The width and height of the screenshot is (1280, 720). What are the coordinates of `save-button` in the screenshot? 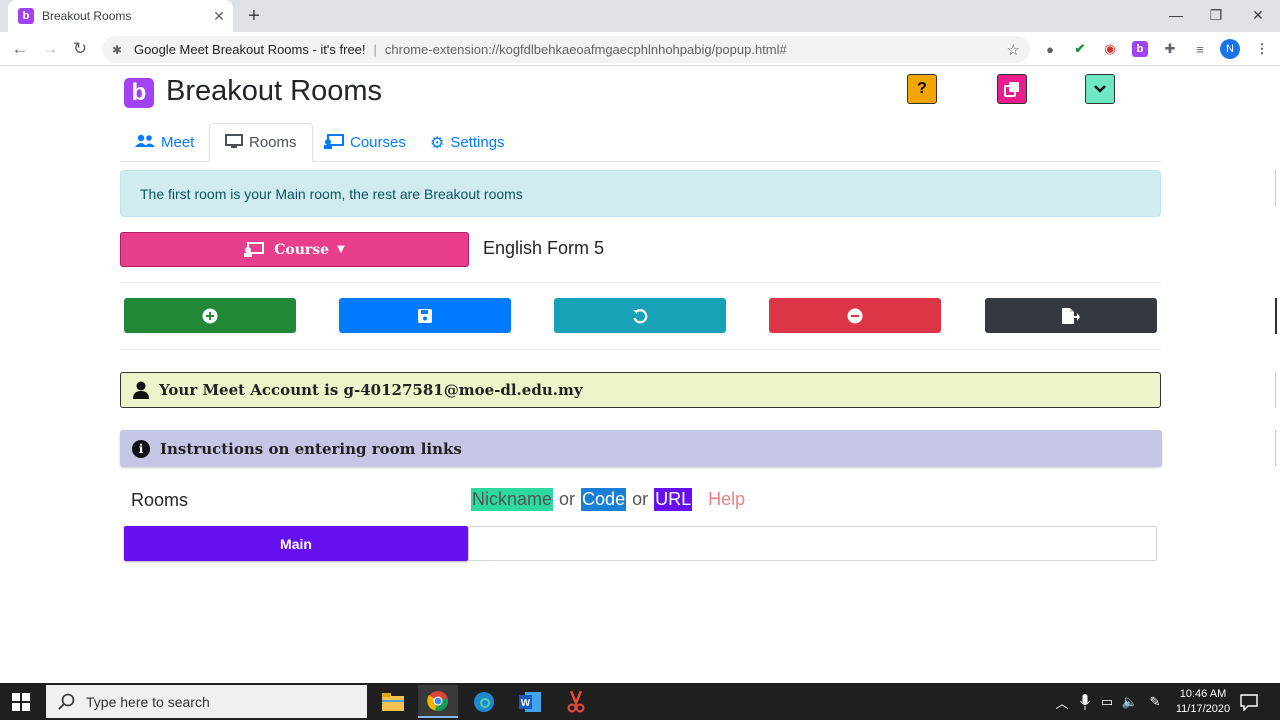 It's located at (425, 315).